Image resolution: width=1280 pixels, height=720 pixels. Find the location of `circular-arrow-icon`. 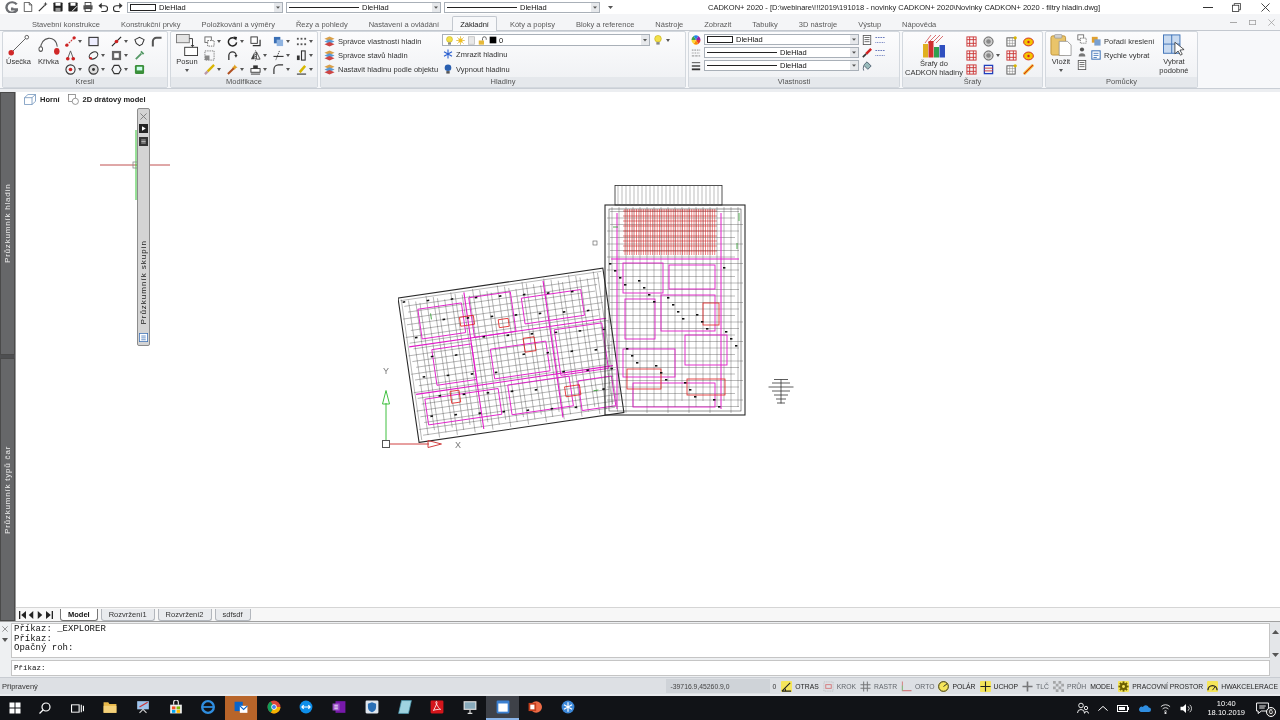

circular-arrow-icon is located at coordinates (232, 41).